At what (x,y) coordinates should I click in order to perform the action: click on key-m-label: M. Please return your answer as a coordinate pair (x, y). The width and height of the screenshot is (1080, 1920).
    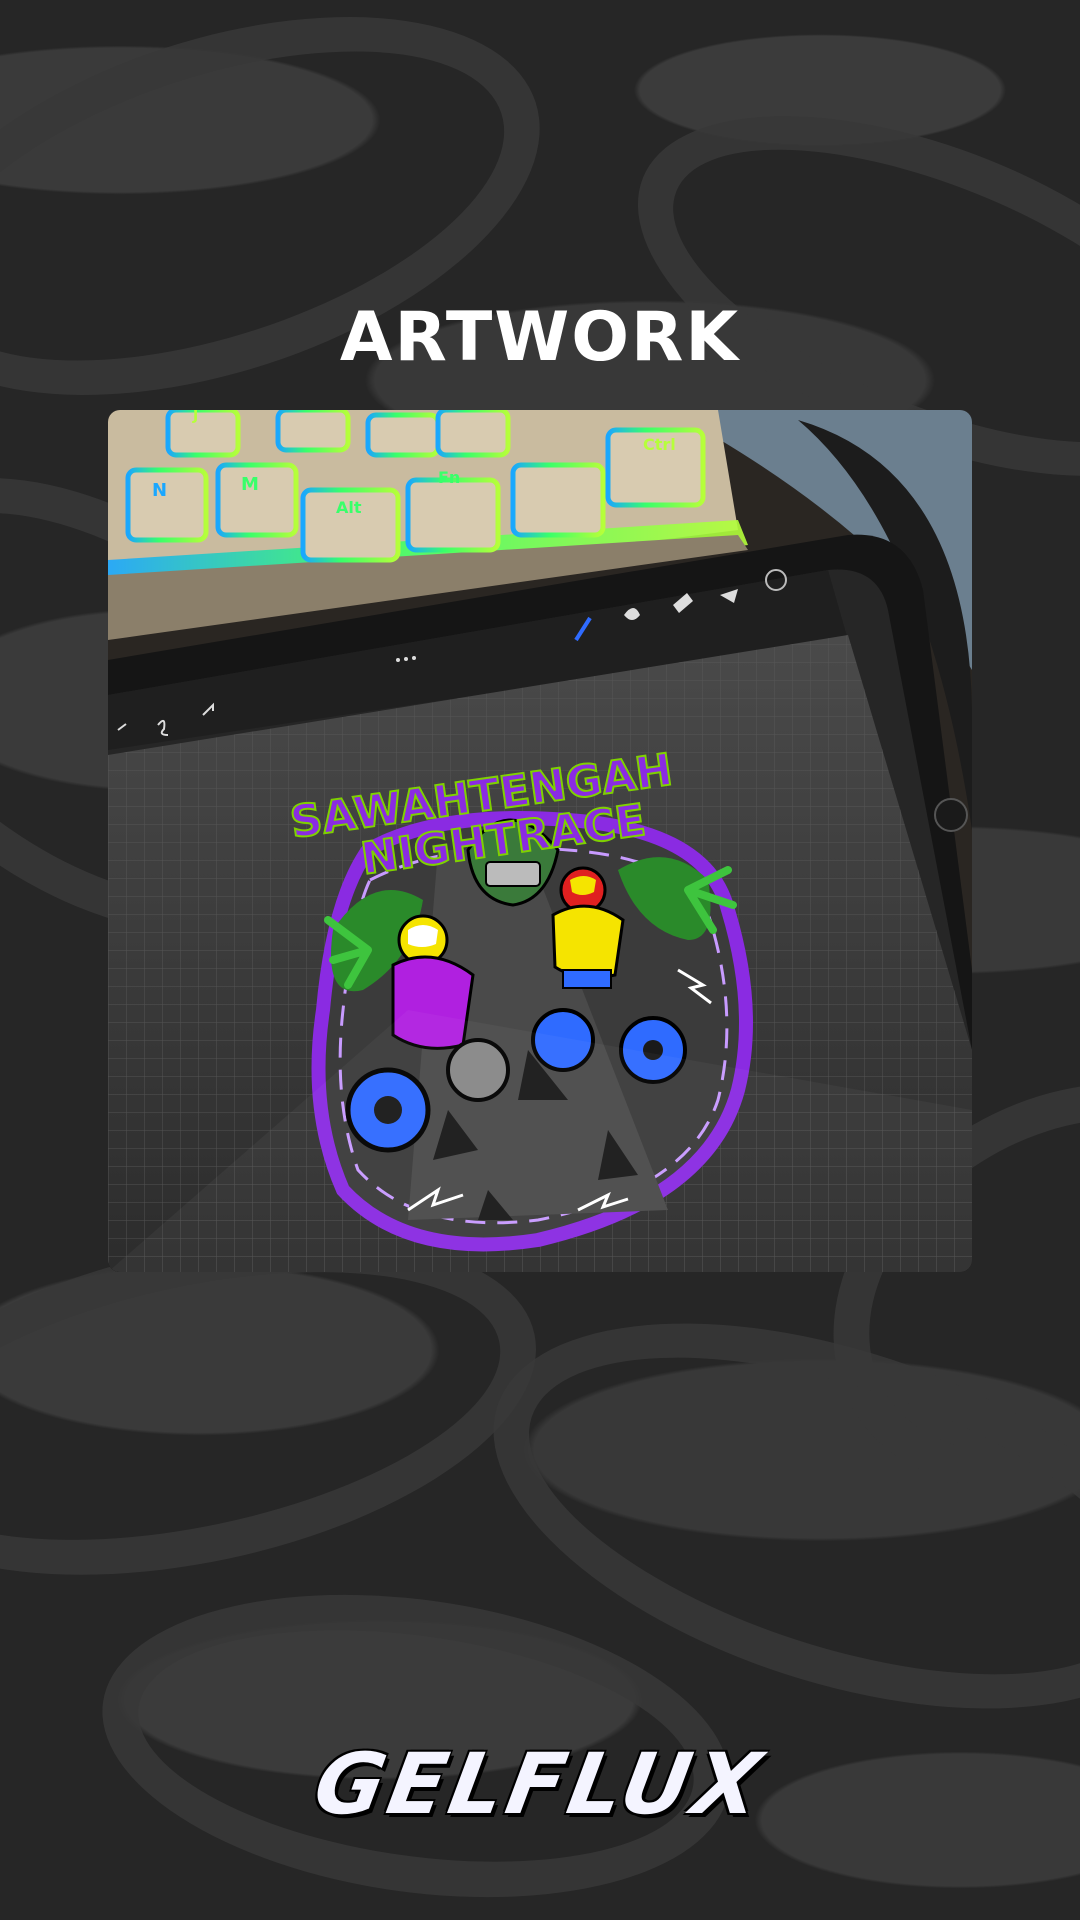
    Looking at the image, I should click on (250, 484).